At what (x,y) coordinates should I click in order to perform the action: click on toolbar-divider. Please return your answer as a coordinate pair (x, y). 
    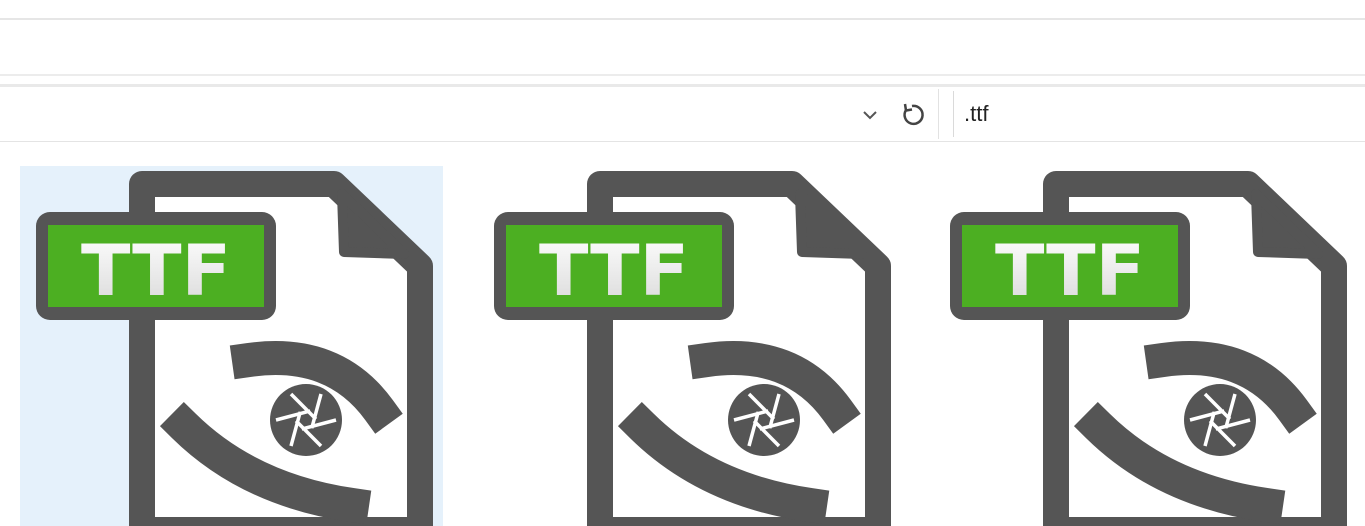
    Looking at the image, I should click on (938, 114).